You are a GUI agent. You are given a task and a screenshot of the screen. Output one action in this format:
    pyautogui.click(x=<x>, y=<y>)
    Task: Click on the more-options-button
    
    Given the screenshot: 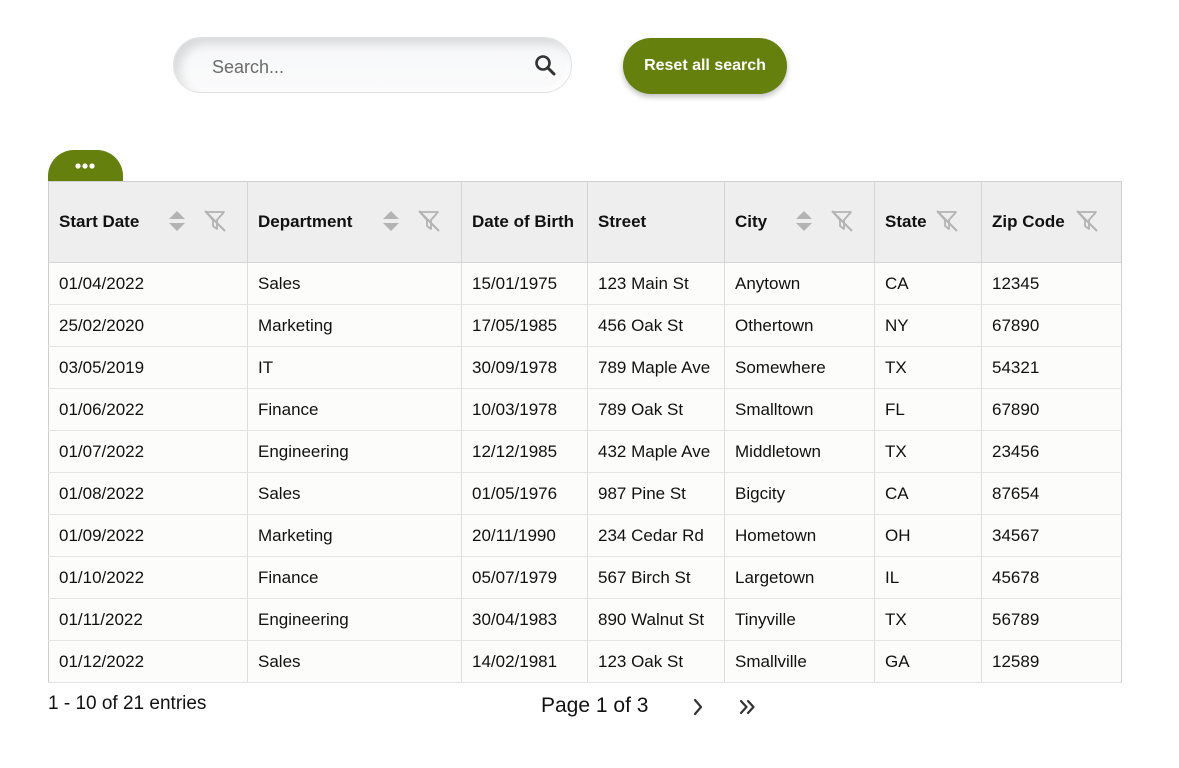 What is the action you would take?
    pyautogui.click(x=85, y=166)
    